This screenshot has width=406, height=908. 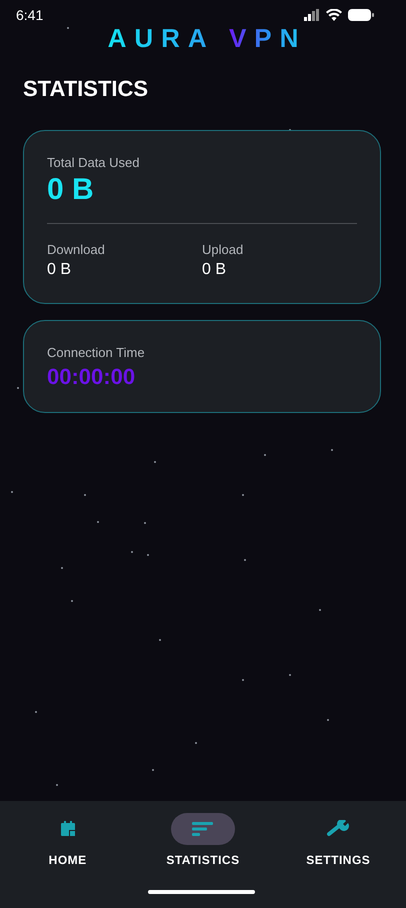 I want to click on status-time: 6:41, so click(x=30, y=15).